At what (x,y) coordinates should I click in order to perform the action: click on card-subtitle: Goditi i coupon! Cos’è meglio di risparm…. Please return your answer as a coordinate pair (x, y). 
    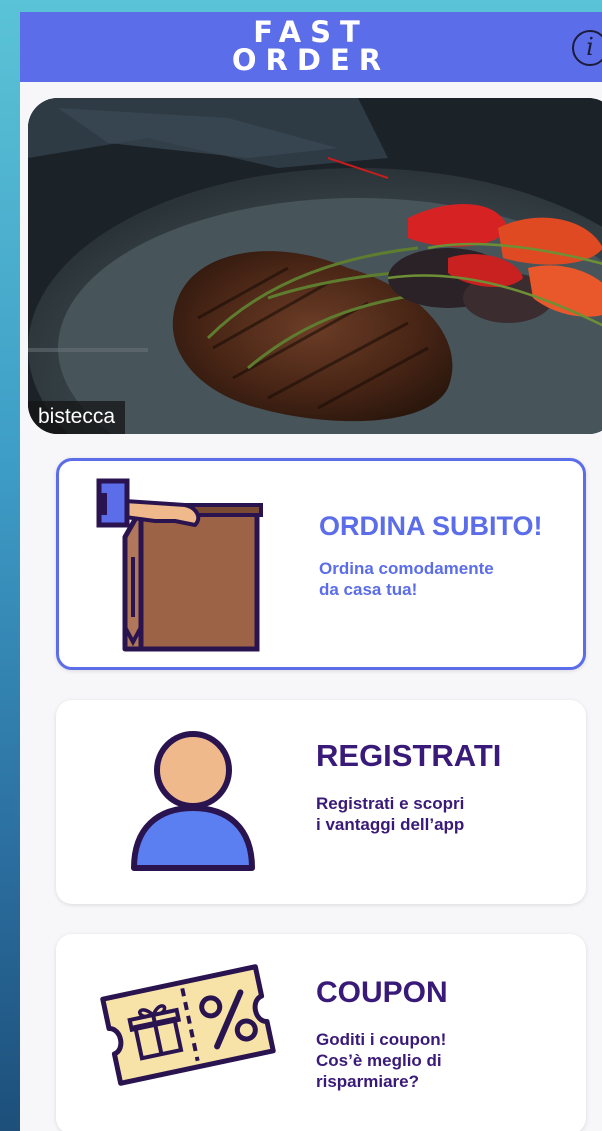
    Looking at the image, I should click on (381, 1060).